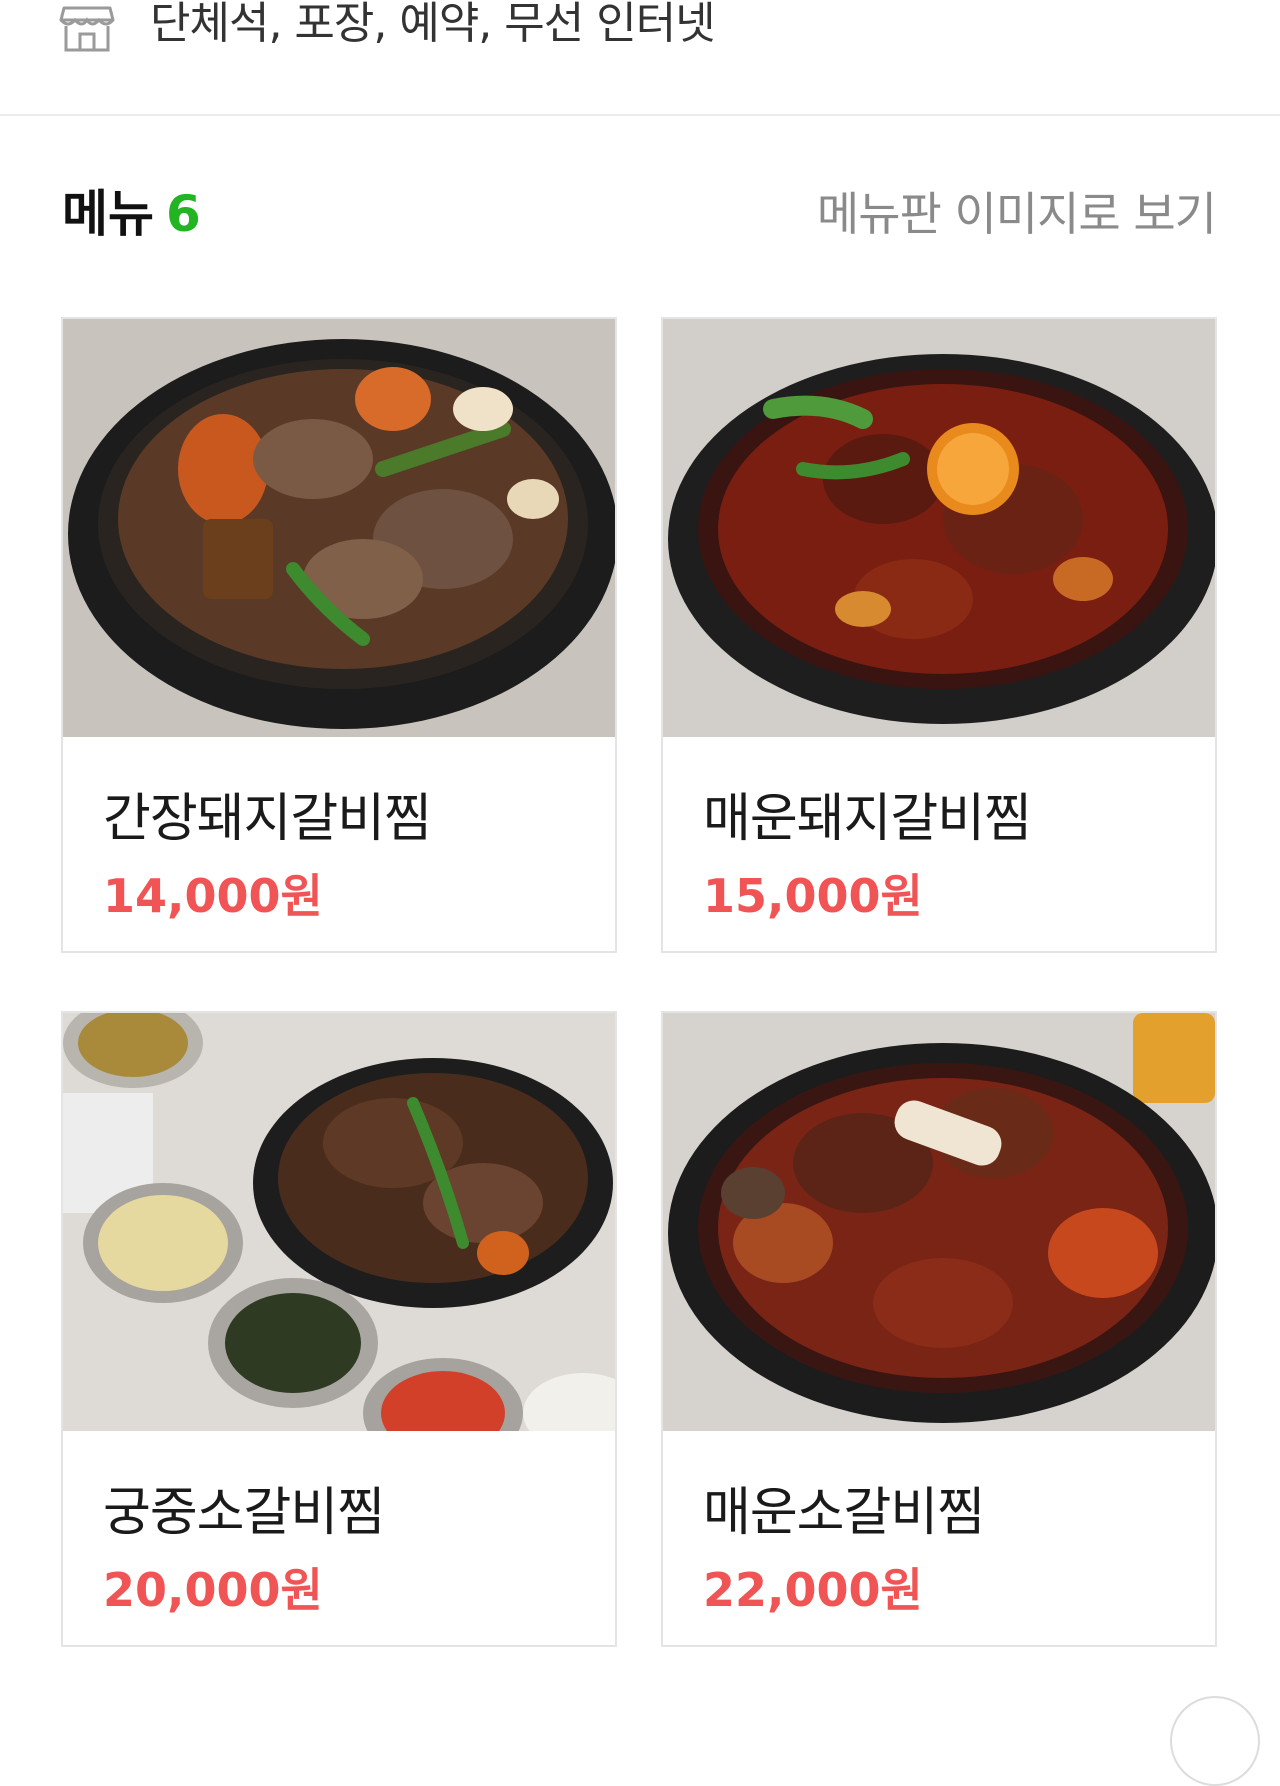 This screenshot has height=1786, width=1280. Describe the element at coordinates (433, 24) in the screenshot. I see `facilities-text: 단체석, 포장, 예약, 무선 인터넷` at that location.